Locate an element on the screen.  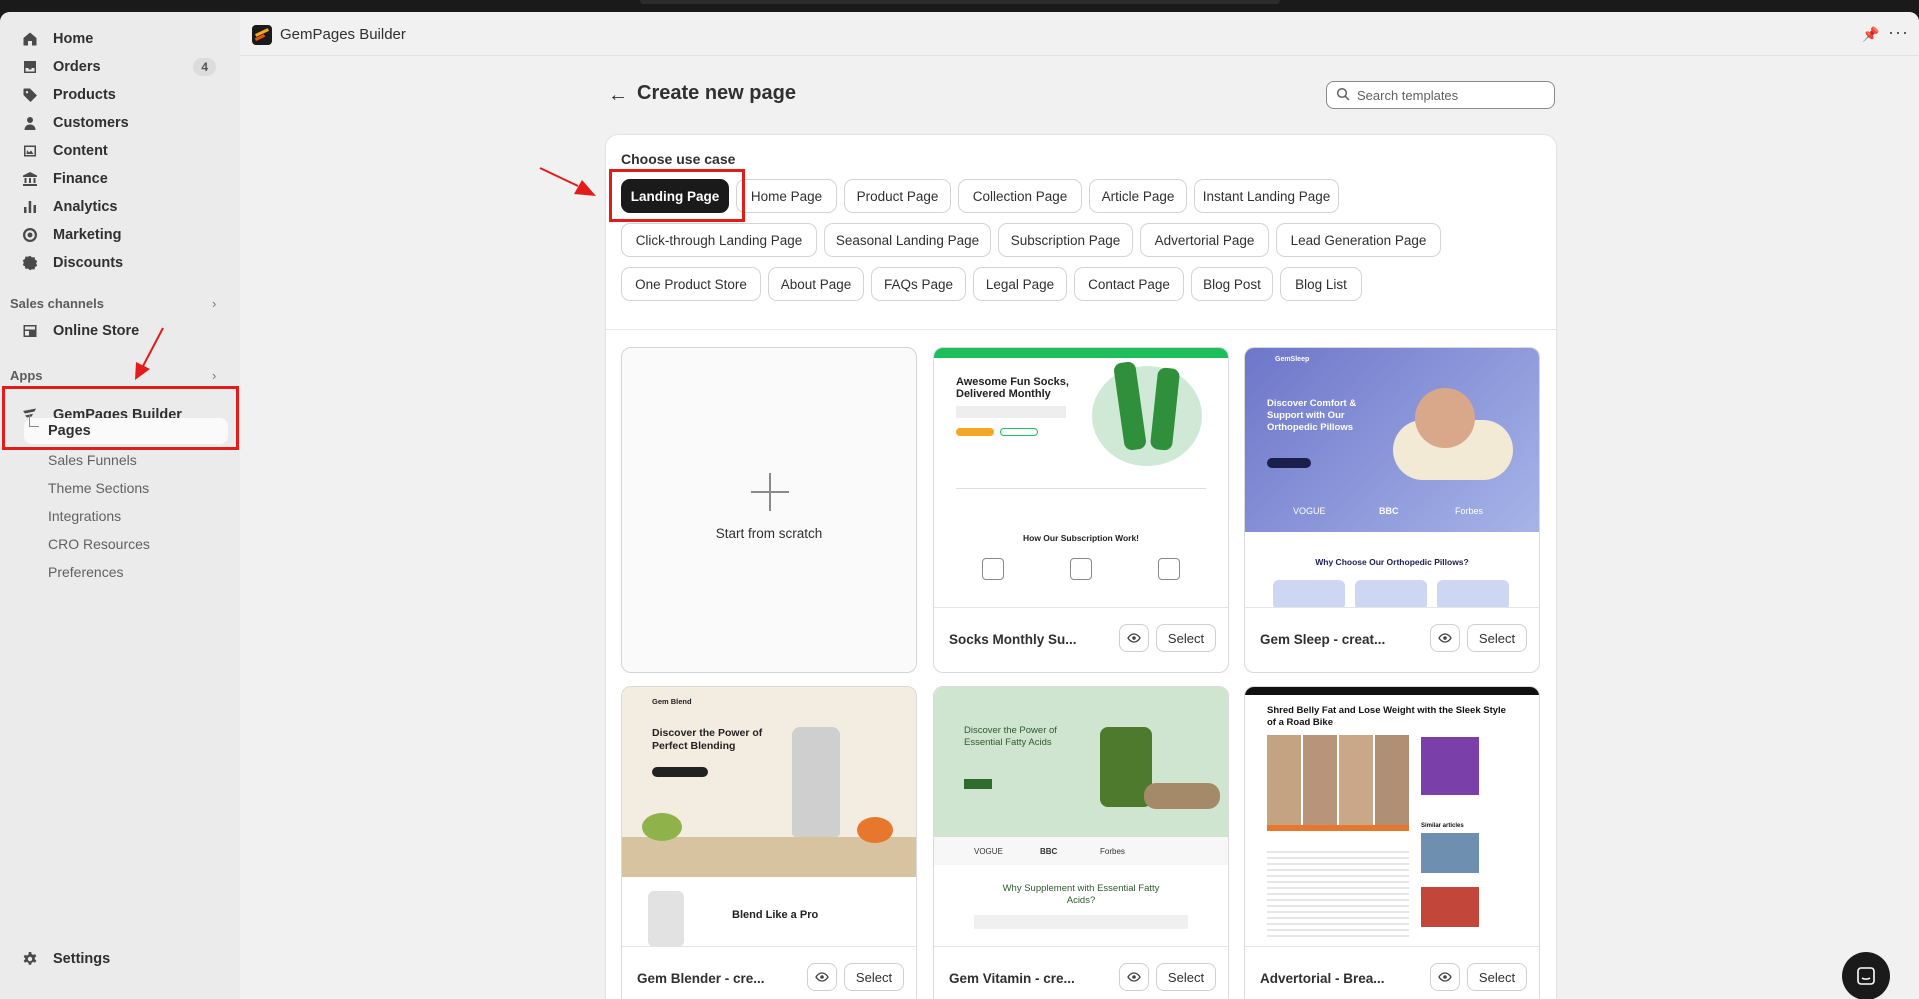
bank-icon is located at coordinates (30, 179).